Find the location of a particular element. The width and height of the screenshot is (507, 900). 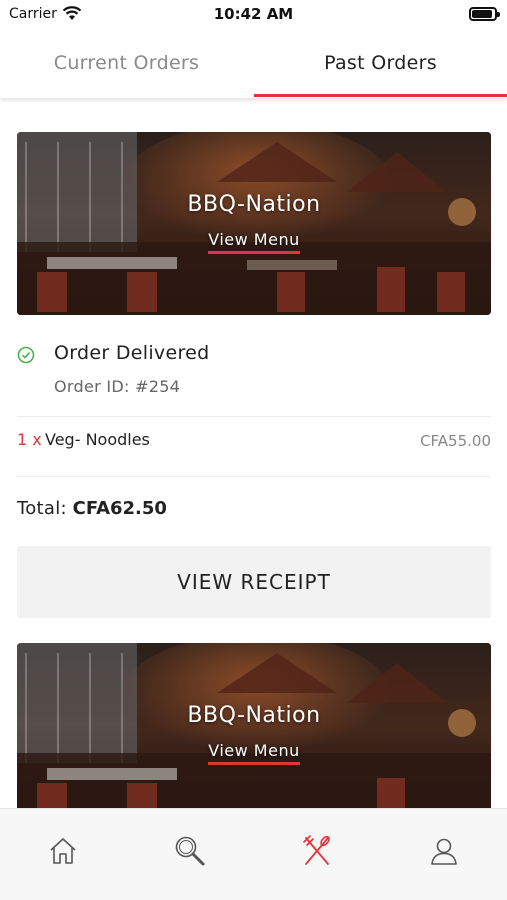

item-quantity: 1 x is located at coordinates (29, 439).